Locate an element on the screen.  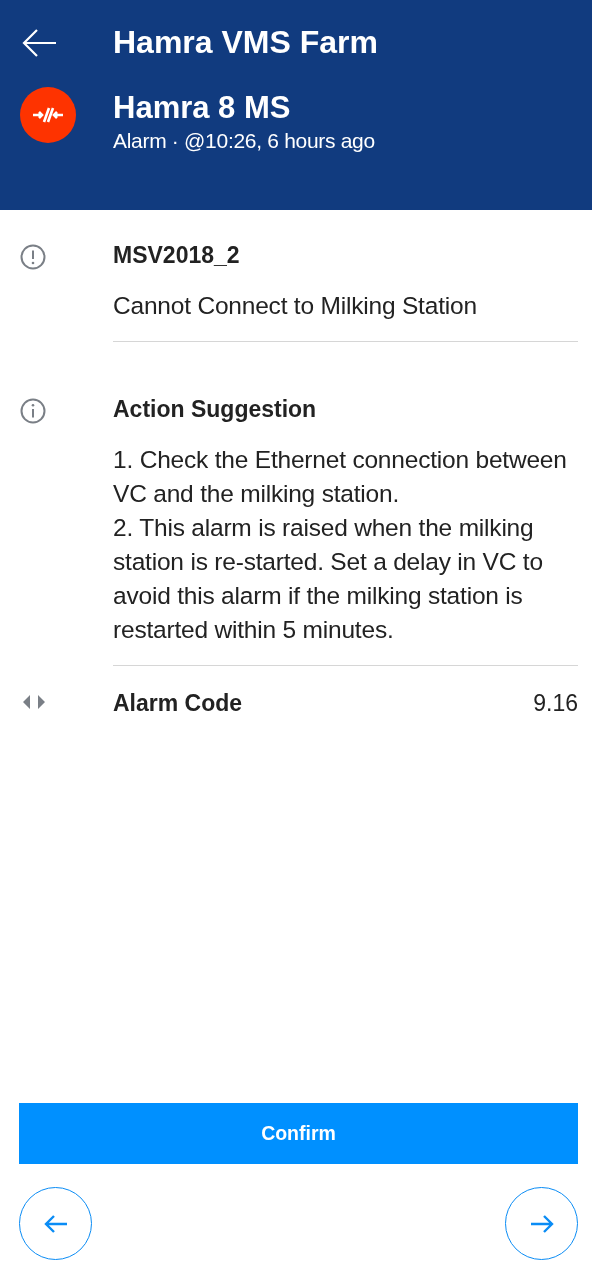
section-title: Action Suggestion is located at coordinates (215, 409).